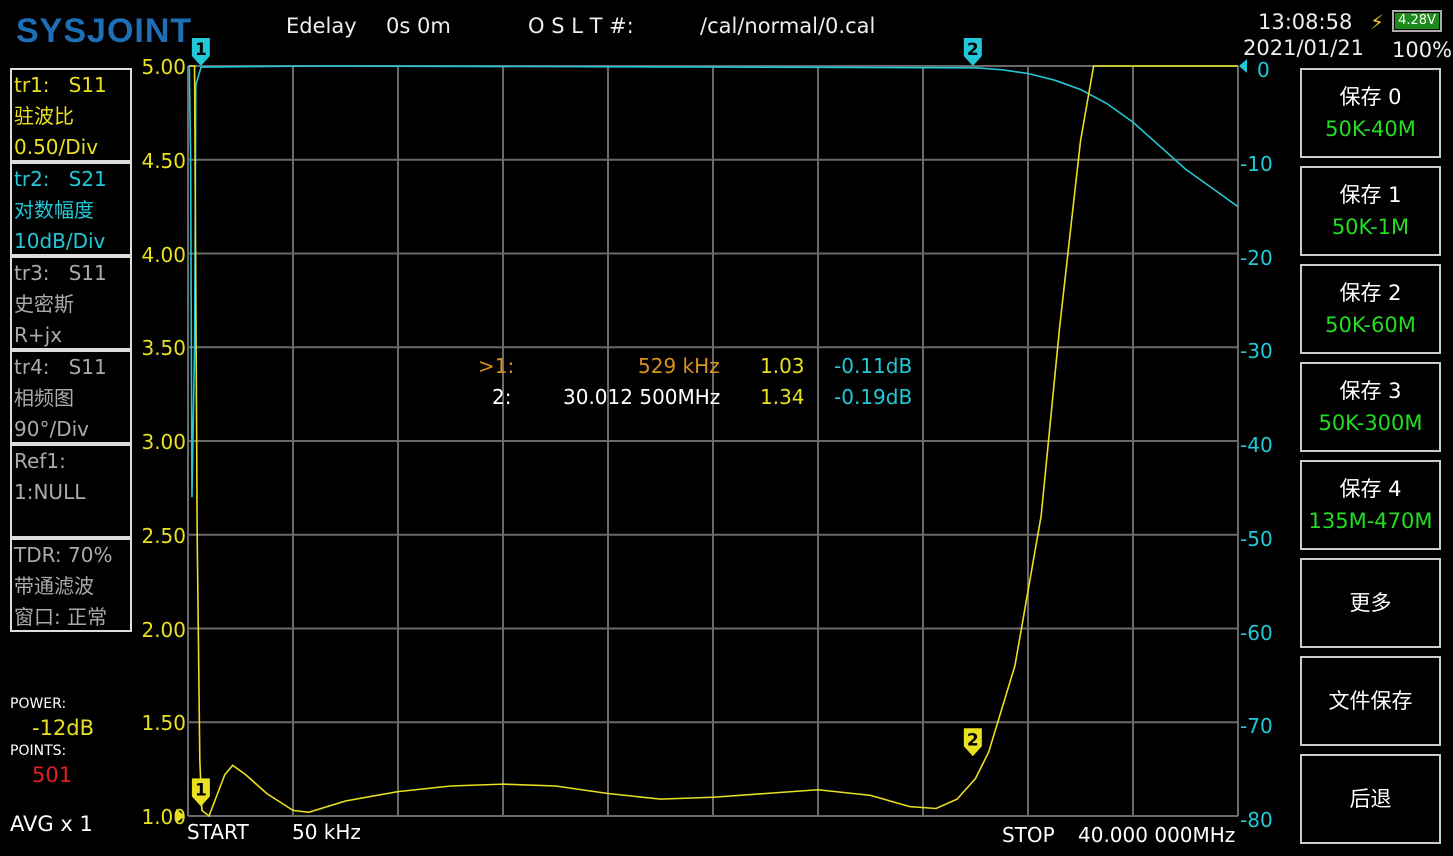  Describe the element at coordinates (1370, 113) in the screenshot. I see `softkey-0: 保存 0 50K-40M` at that location.